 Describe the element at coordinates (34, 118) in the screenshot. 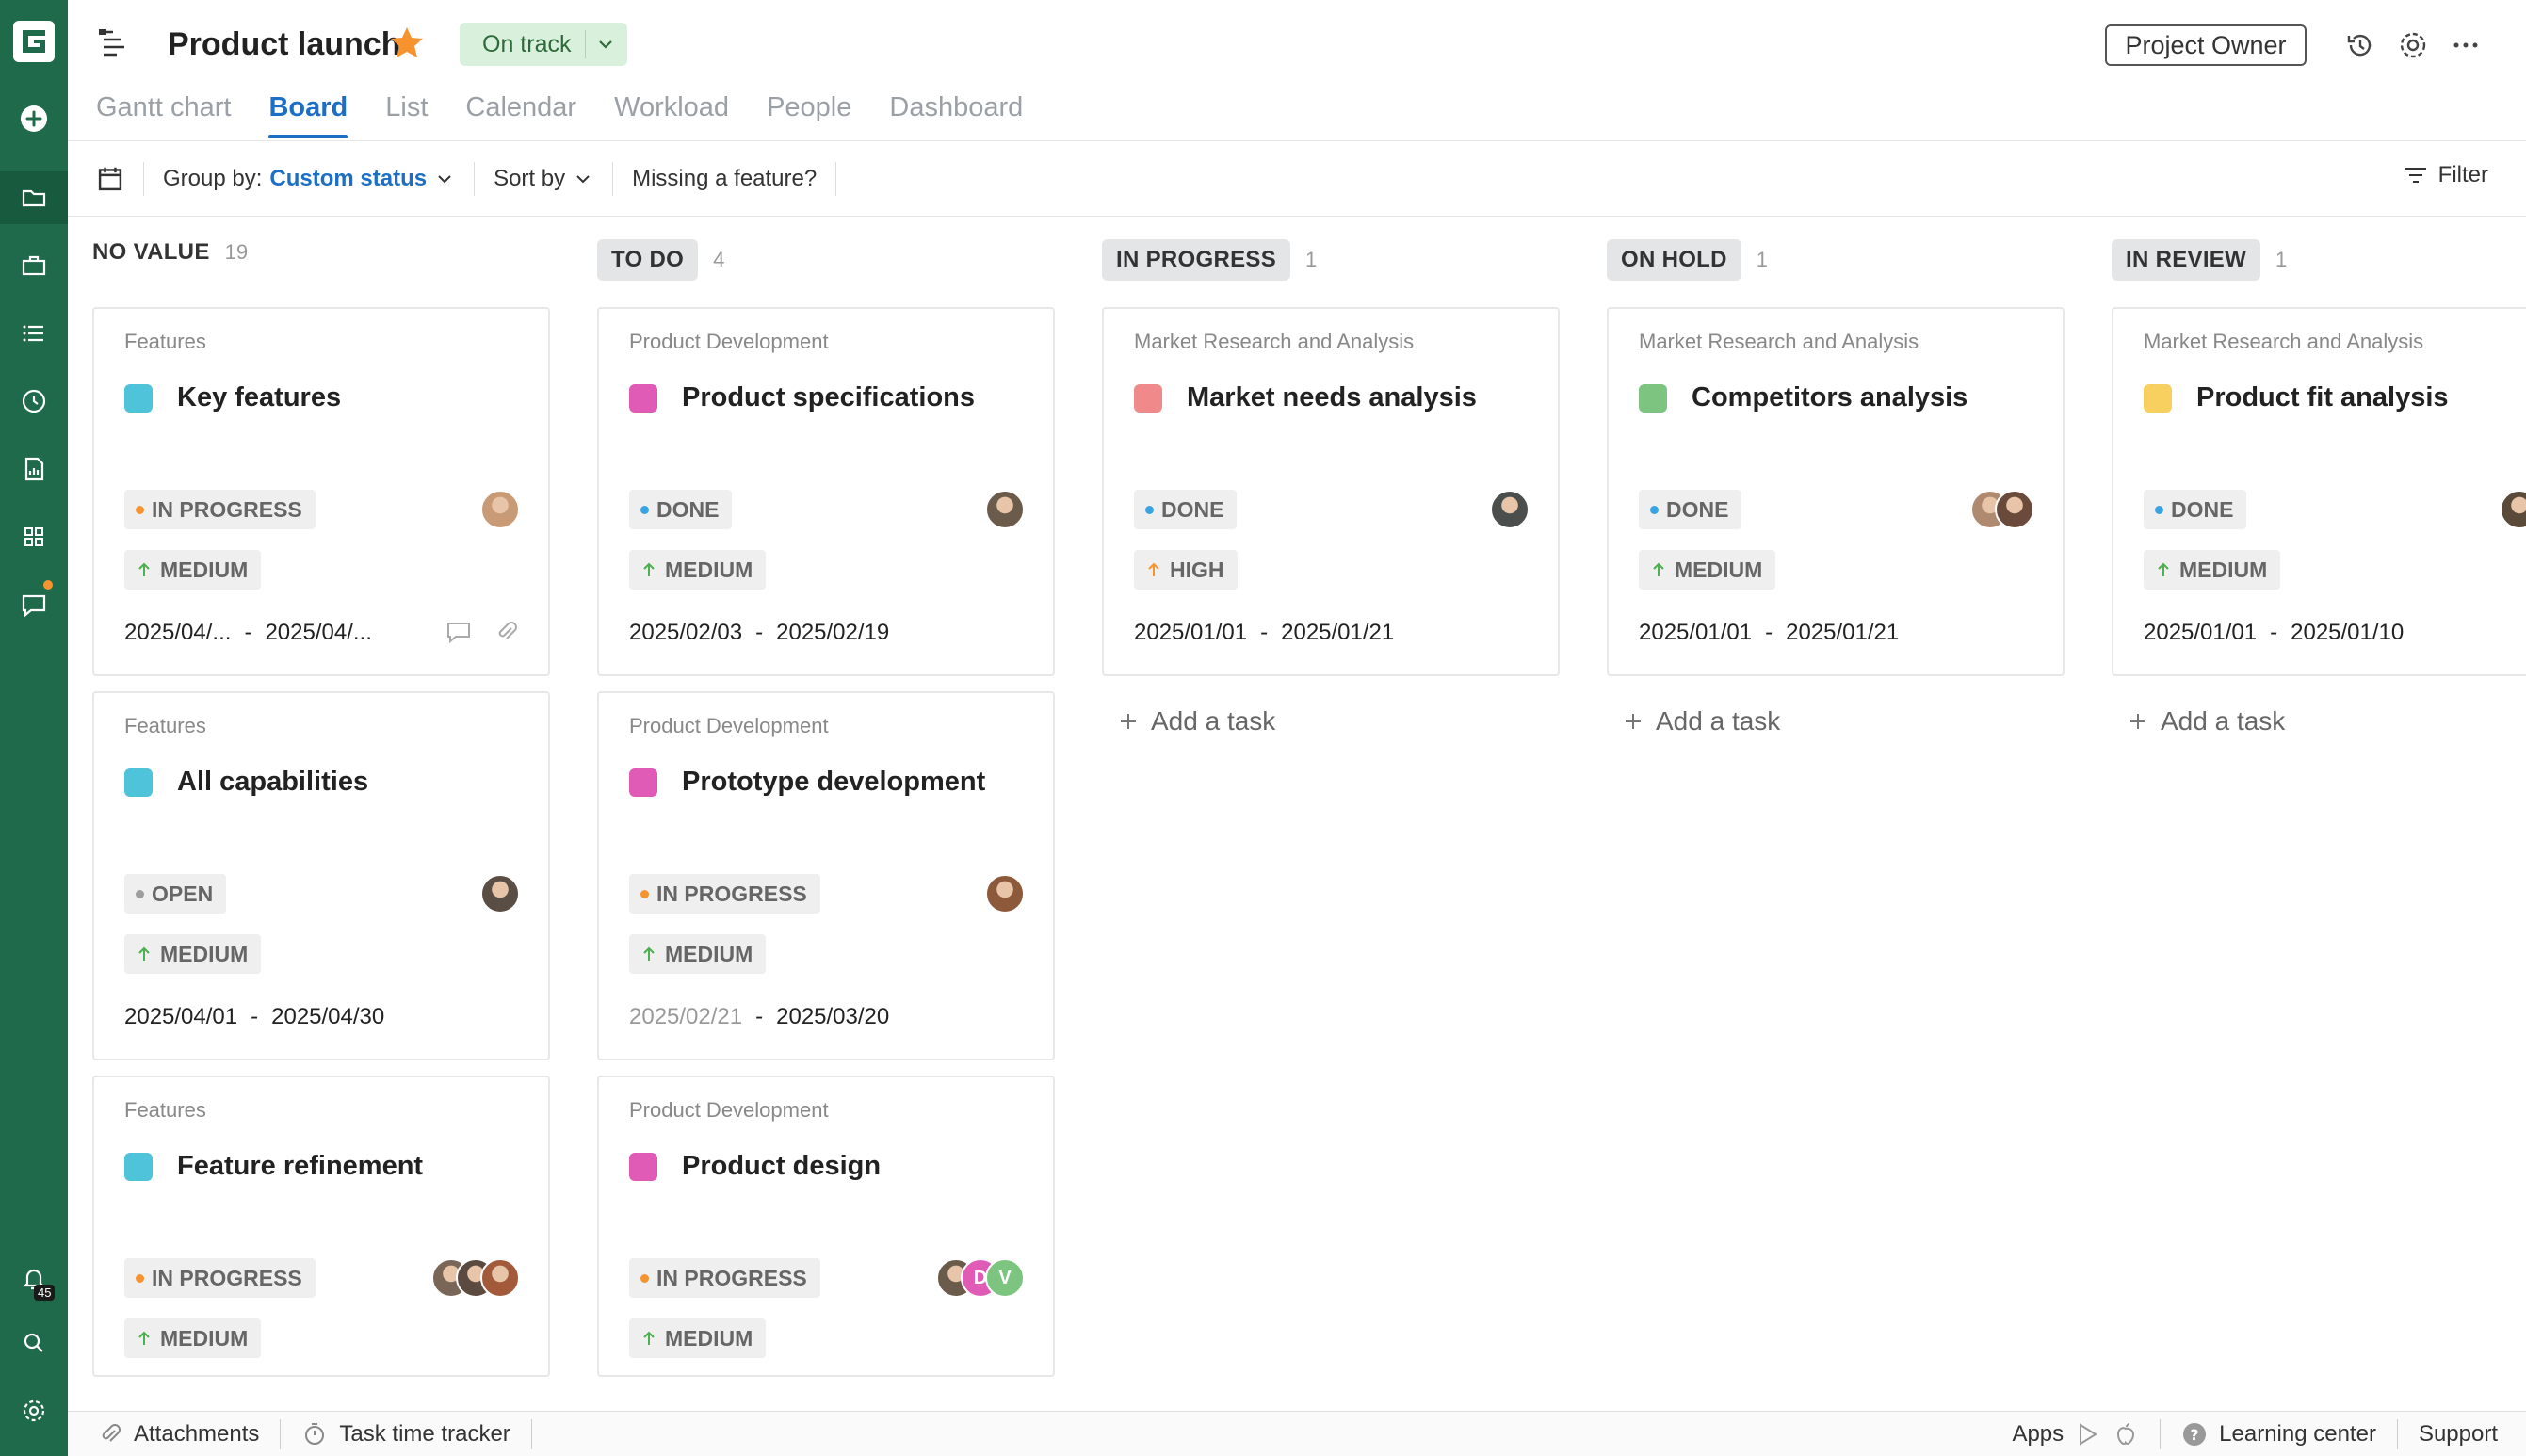

I see `create-new-icon` at that location.